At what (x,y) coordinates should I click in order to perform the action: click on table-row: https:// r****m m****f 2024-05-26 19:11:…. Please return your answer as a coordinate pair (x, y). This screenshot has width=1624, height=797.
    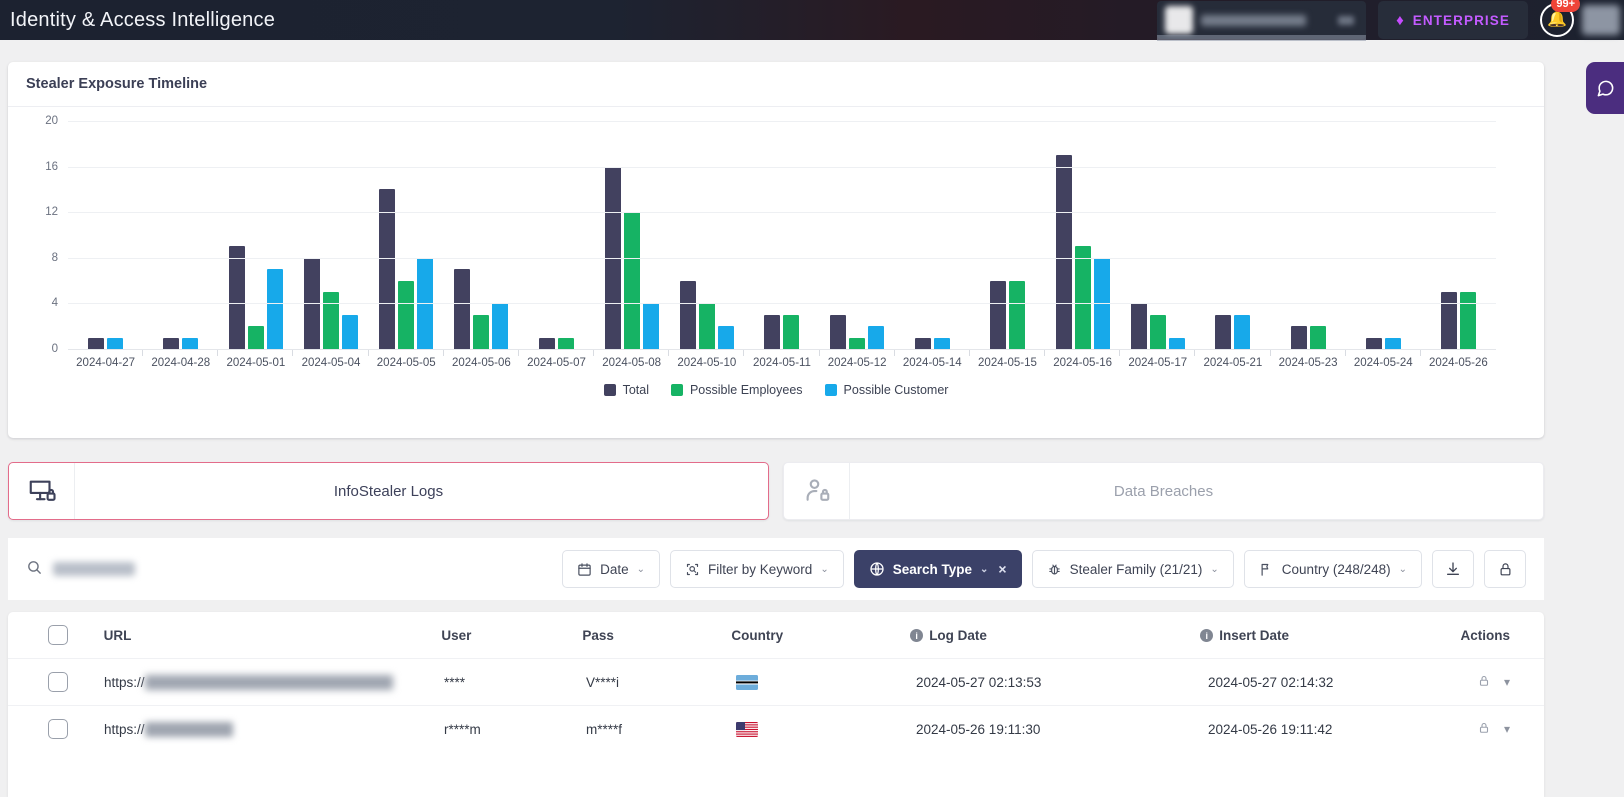
    Looking at the image, I should click on (776, 728).